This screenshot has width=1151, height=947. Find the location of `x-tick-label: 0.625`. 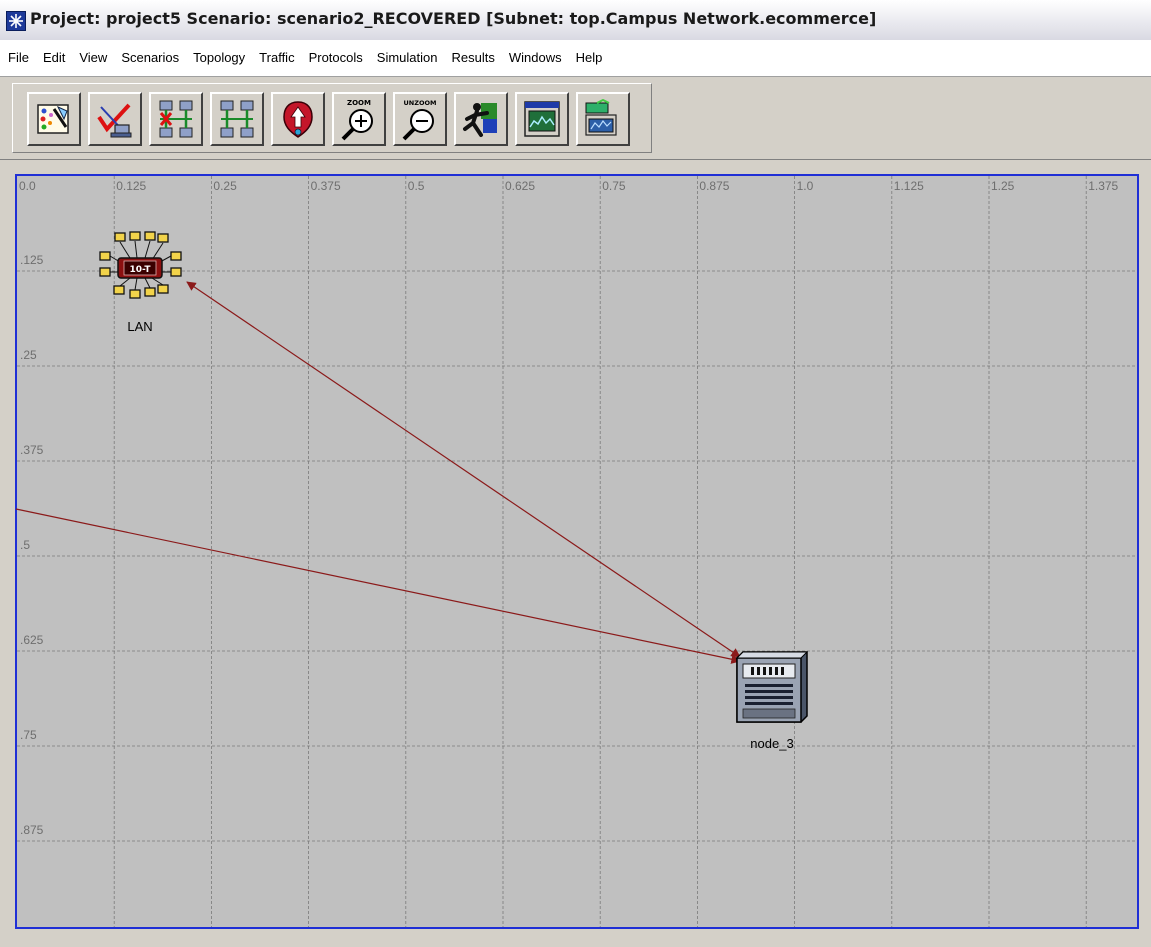

x-tick-label: 0.625 is located at coordinates (520, 186).